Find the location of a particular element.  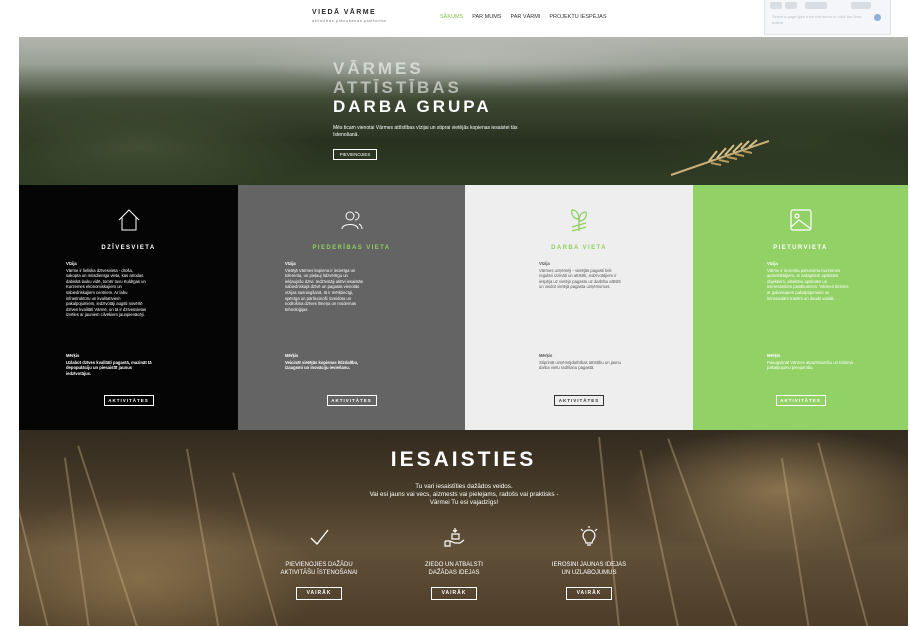

column-heading: PIETURVIETA is located at coordinates (800, 248).